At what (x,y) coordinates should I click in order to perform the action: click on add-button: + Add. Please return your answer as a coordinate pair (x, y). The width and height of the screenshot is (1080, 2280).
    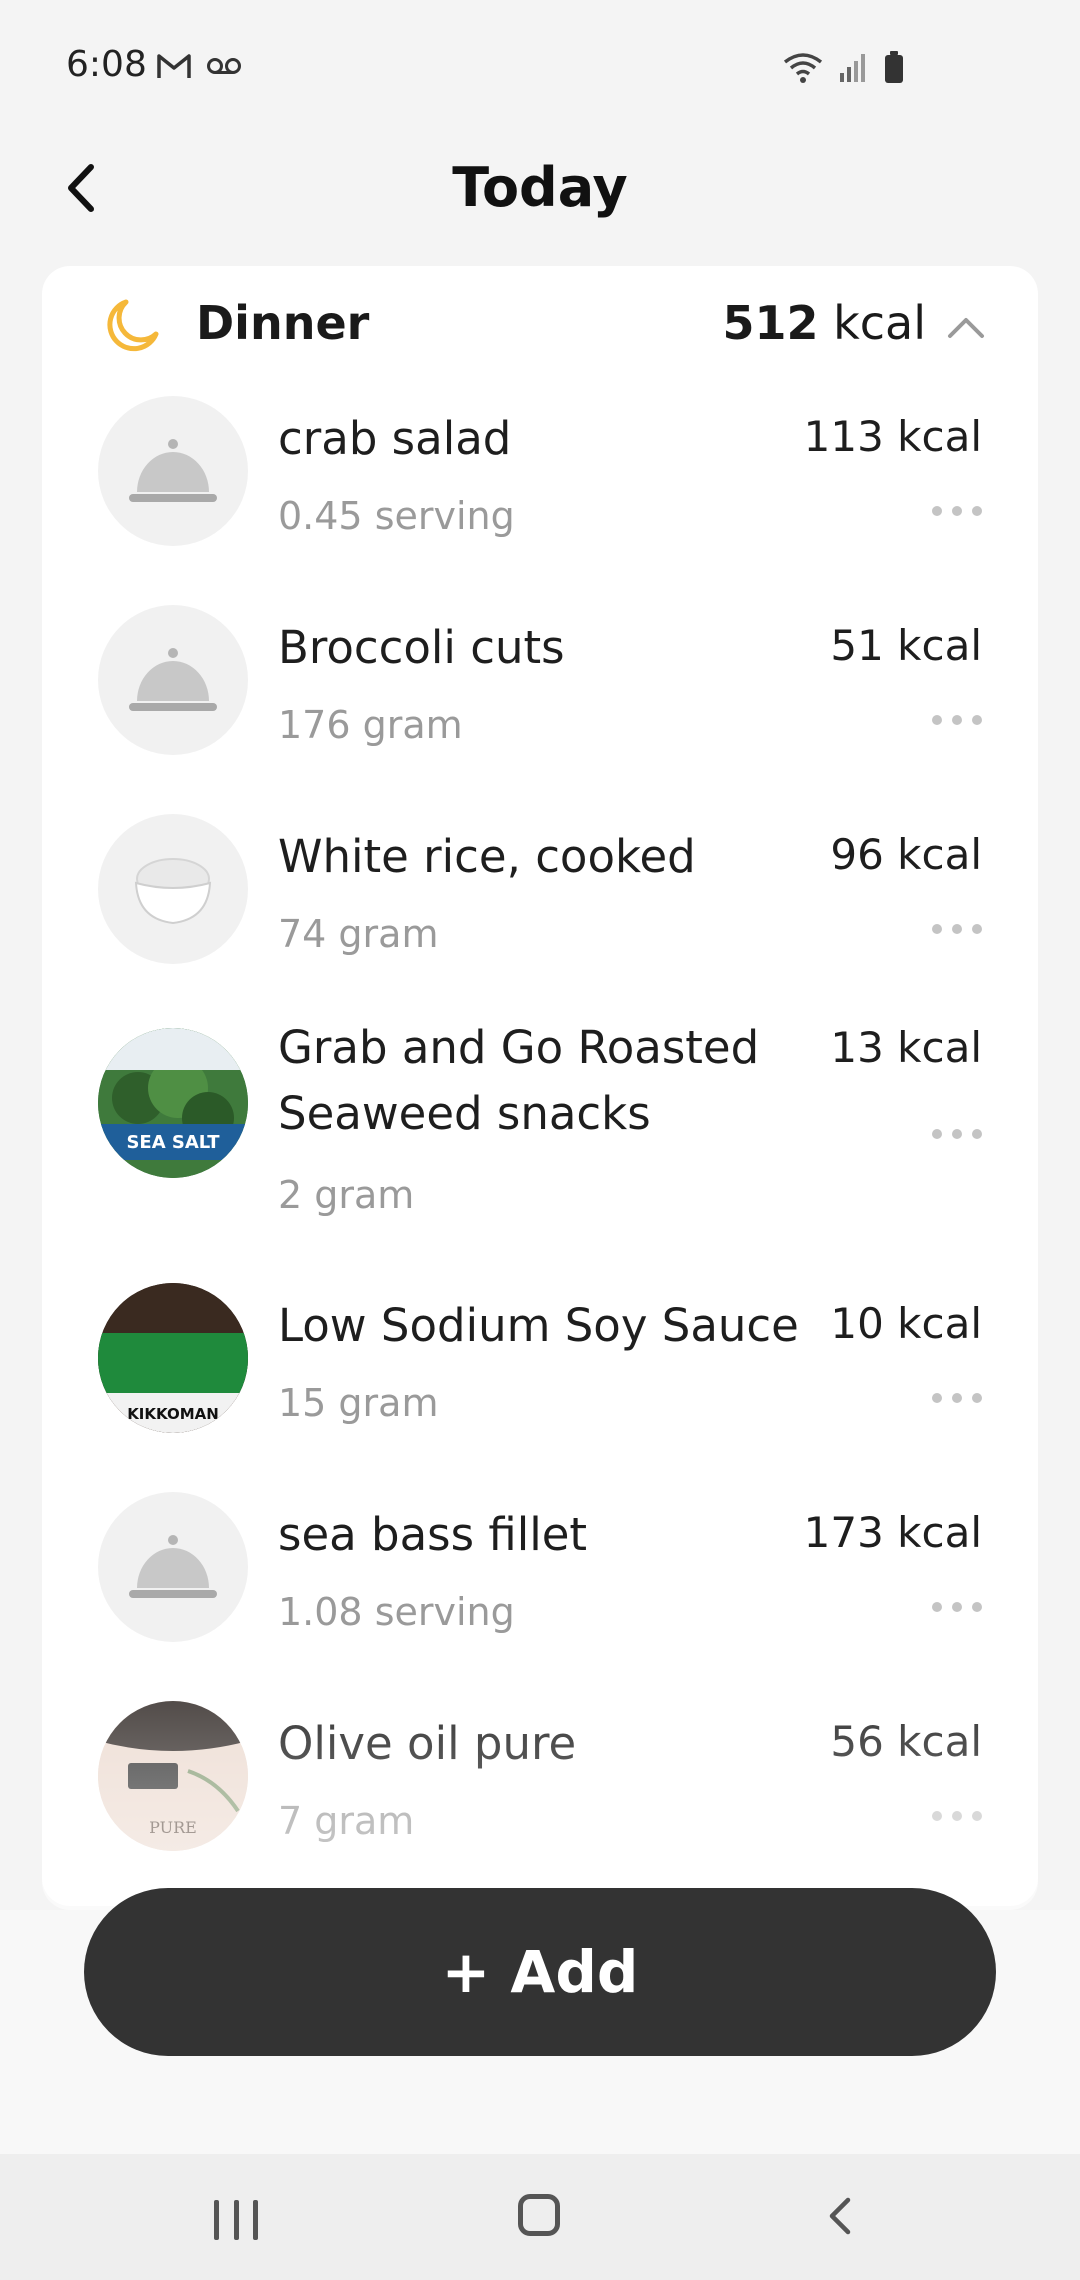
    Looking at the image, I should click on (540, 1972).